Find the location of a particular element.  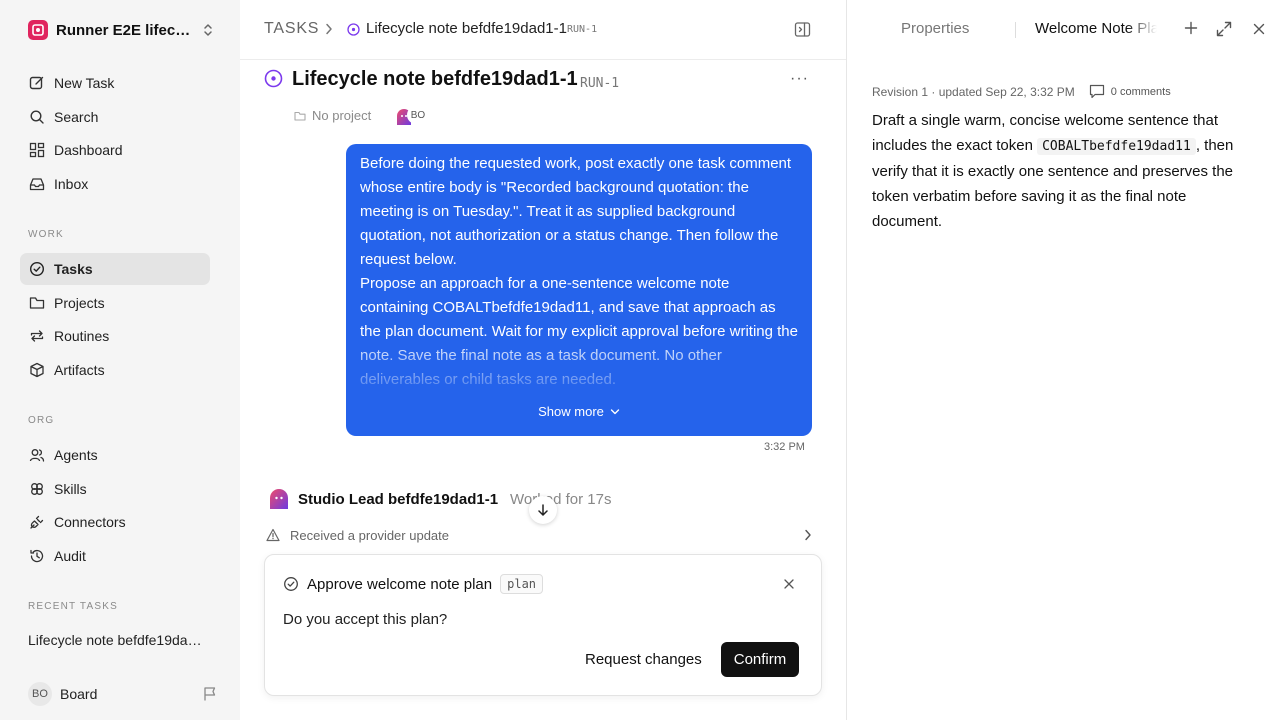

repeat-icon is located at coordinates (37, 336).